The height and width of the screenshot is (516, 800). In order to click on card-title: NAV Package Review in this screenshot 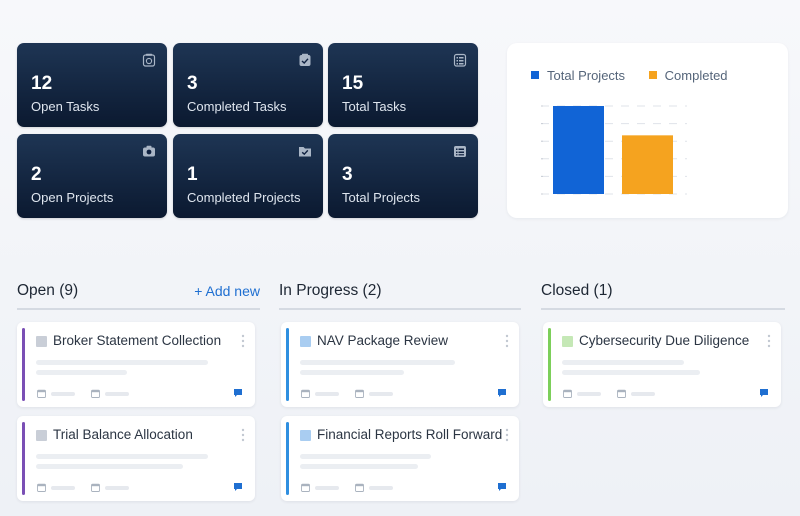, I will do `click(383, 340)`.